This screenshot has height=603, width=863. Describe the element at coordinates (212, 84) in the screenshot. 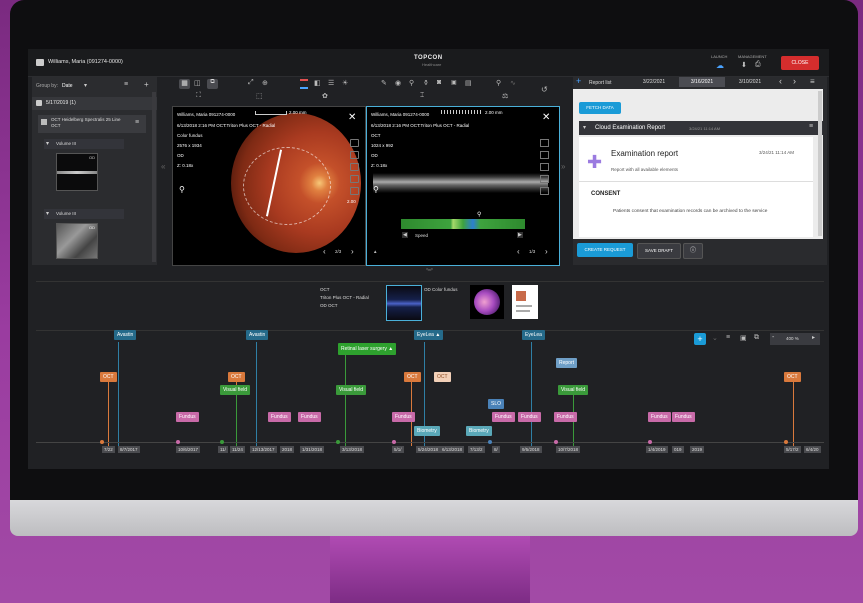

I see `overlay-icon: ⧉` at that location.